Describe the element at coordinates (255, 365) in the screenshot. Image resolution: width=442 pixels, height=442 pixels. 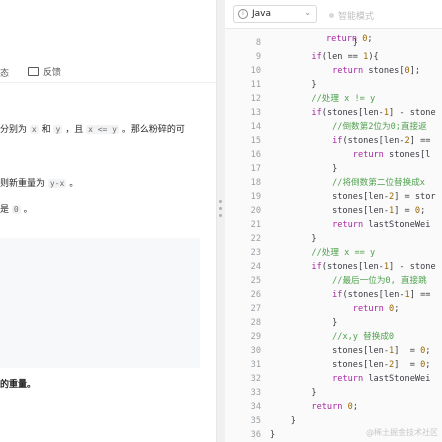
I see `line-number: 31` at that location.